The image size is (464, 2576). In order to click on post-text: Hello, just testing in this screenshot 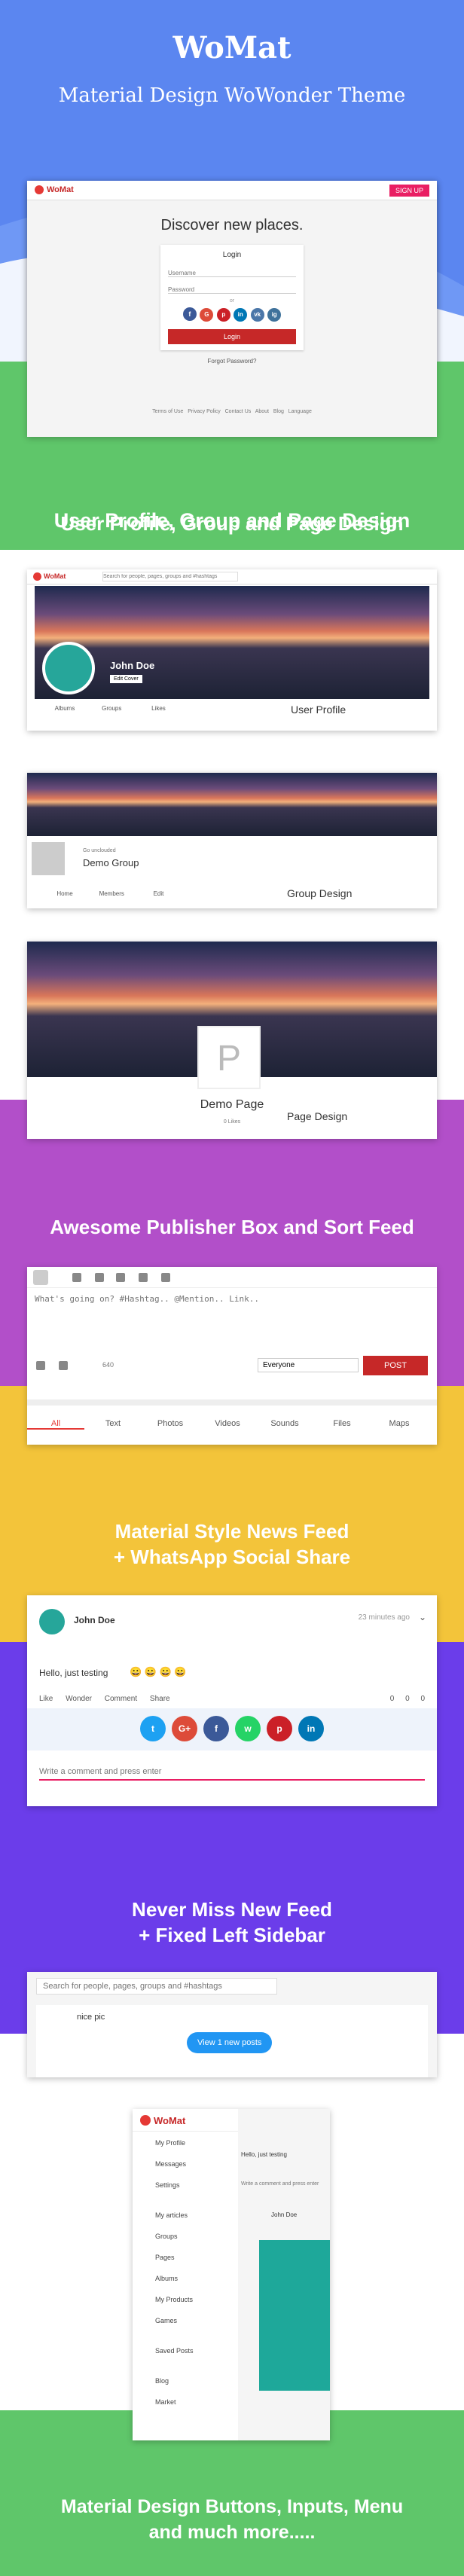, I will do `click(73, 1673)`.